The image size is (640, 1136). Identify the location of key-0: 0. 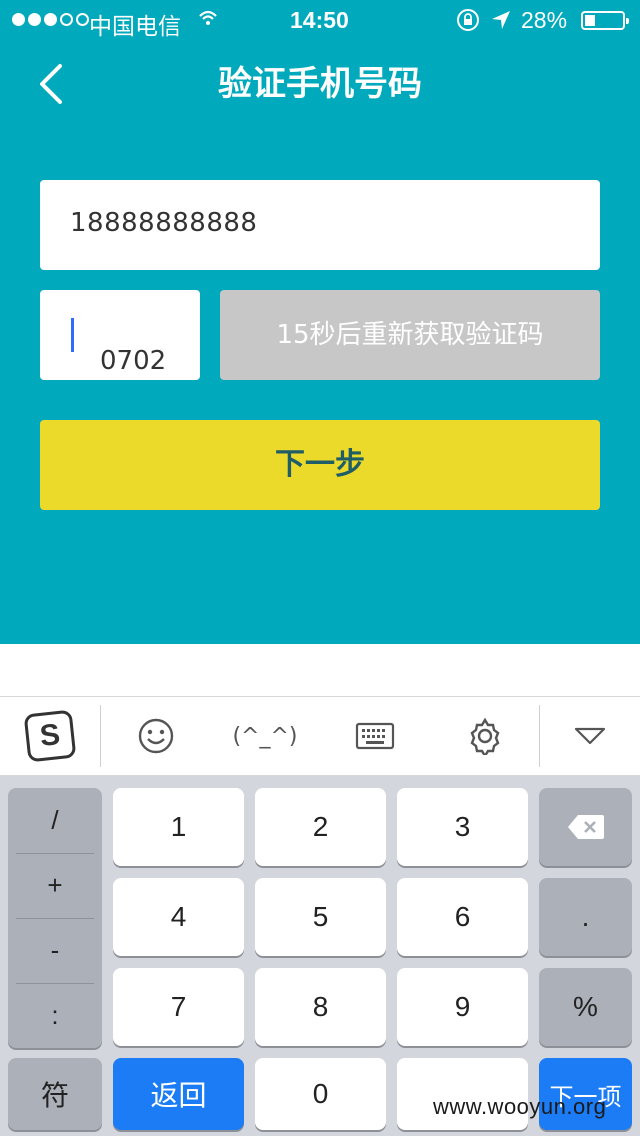
(320, 1094).